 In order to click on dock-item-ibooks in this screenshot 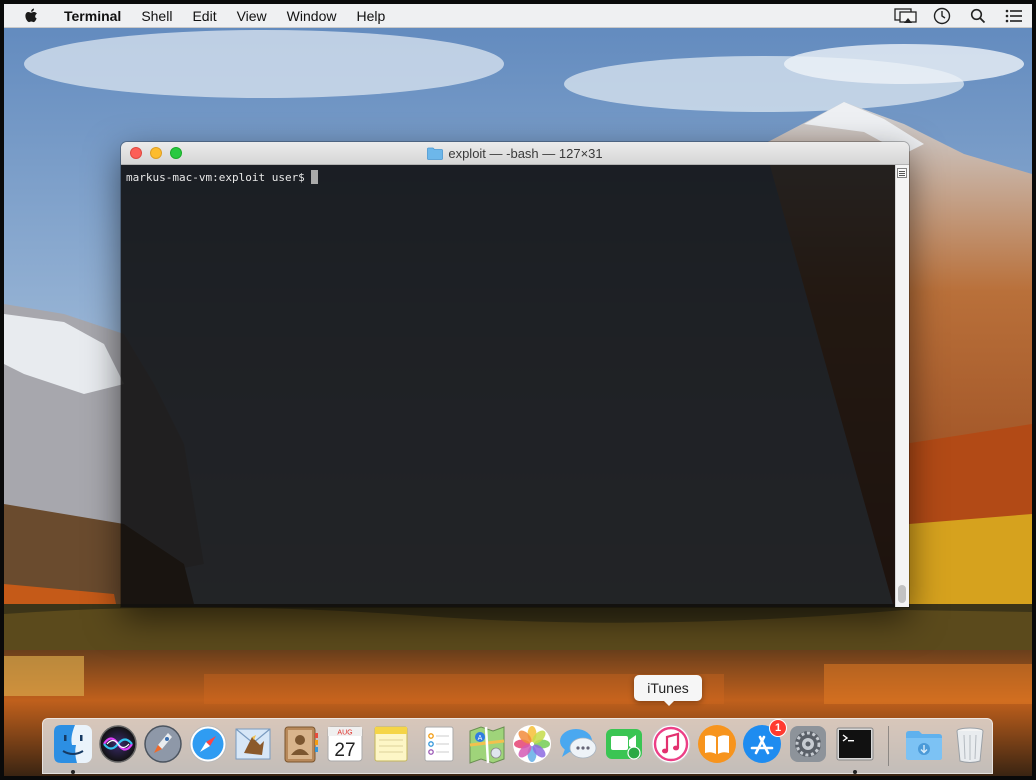, I will do `click(717, 744)`.